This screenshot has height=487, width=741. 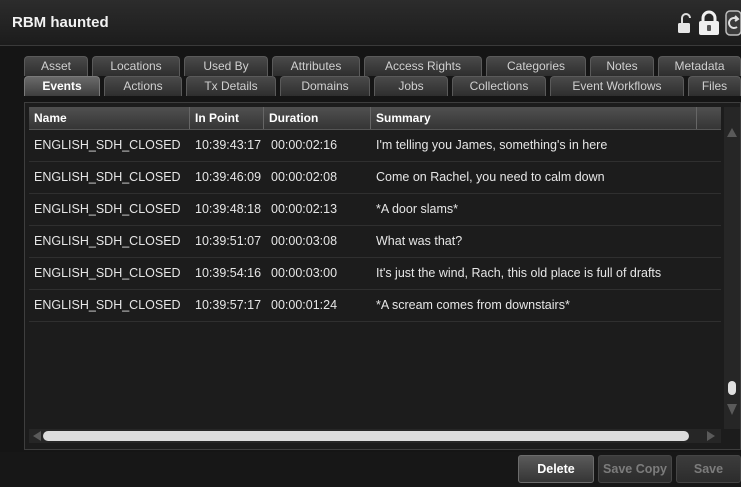 I want to click on grid-header: Name In Point Duration Summary, so click(x=375, y=118).